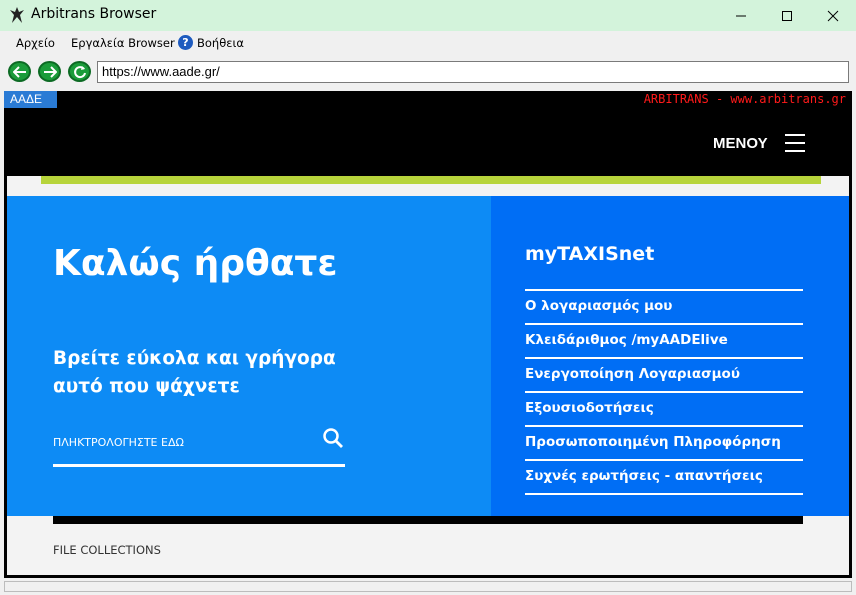 Image resolution: width=856 pixels, height=595 pixels. Describe the element at coordinates (17, 15) in the screenshot. I see `app-logo-icon` at that location.